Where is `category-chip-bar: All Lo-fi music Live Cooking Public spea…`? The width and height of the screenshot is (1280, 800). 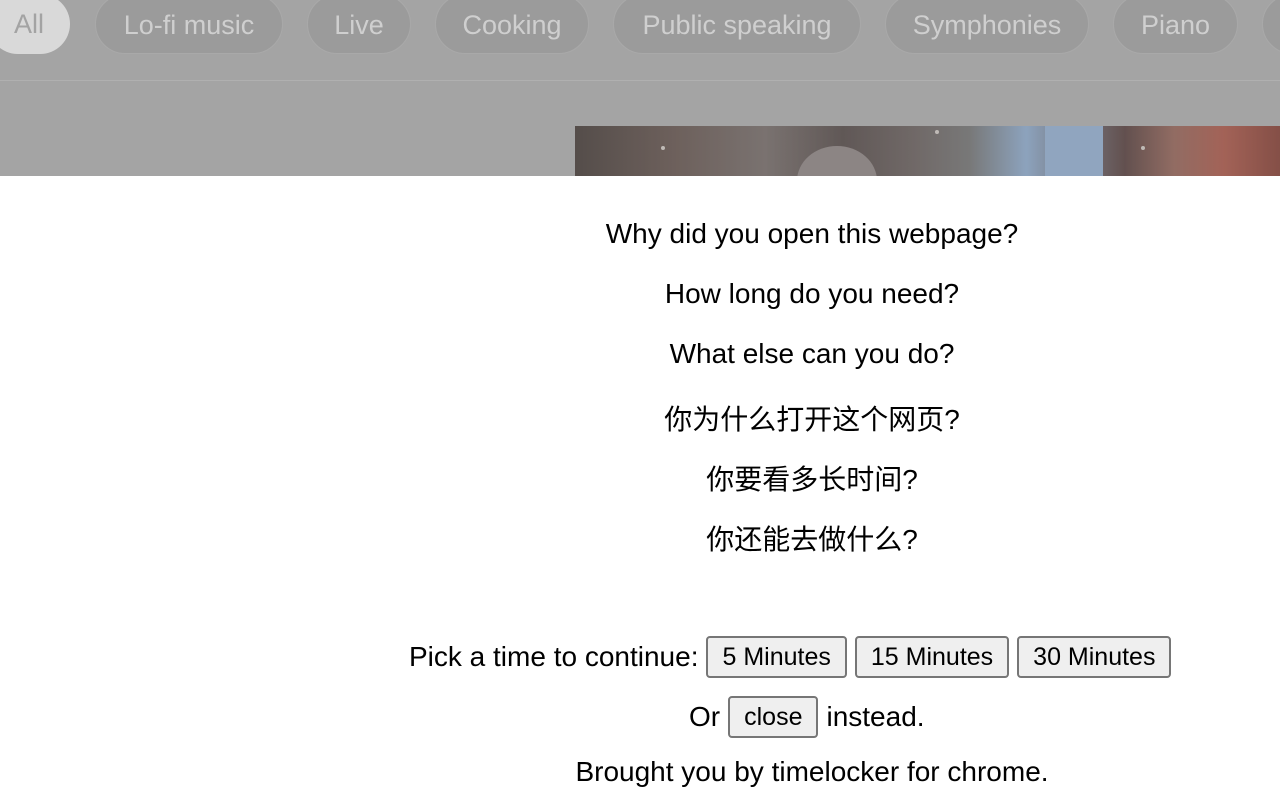 category-chip-bar: All Lo-fi music Live Cooking Public spea… is located at coordinates (640, 28).